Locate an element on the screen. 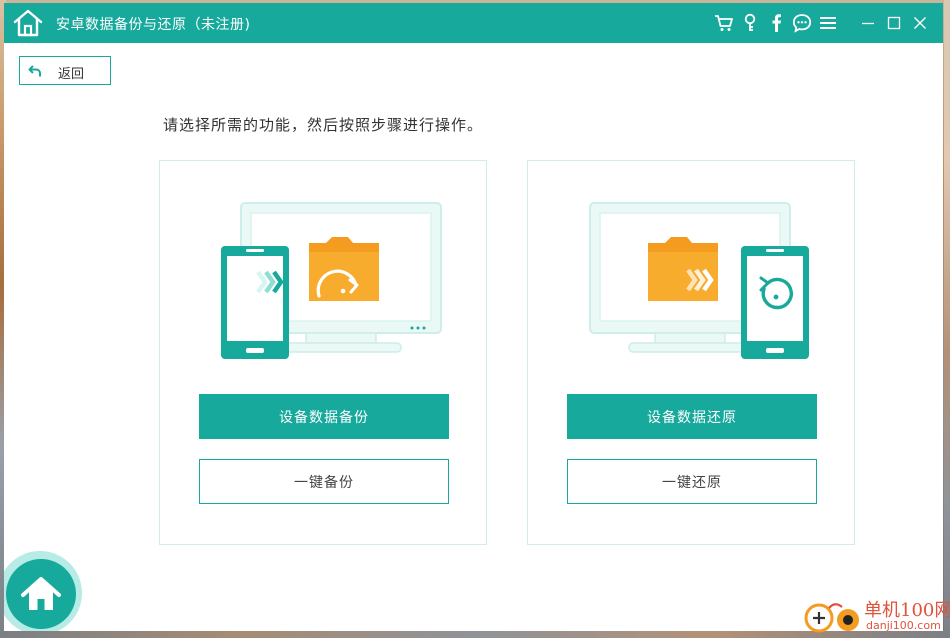  minimize-icon is located at coordinates (868, 23).